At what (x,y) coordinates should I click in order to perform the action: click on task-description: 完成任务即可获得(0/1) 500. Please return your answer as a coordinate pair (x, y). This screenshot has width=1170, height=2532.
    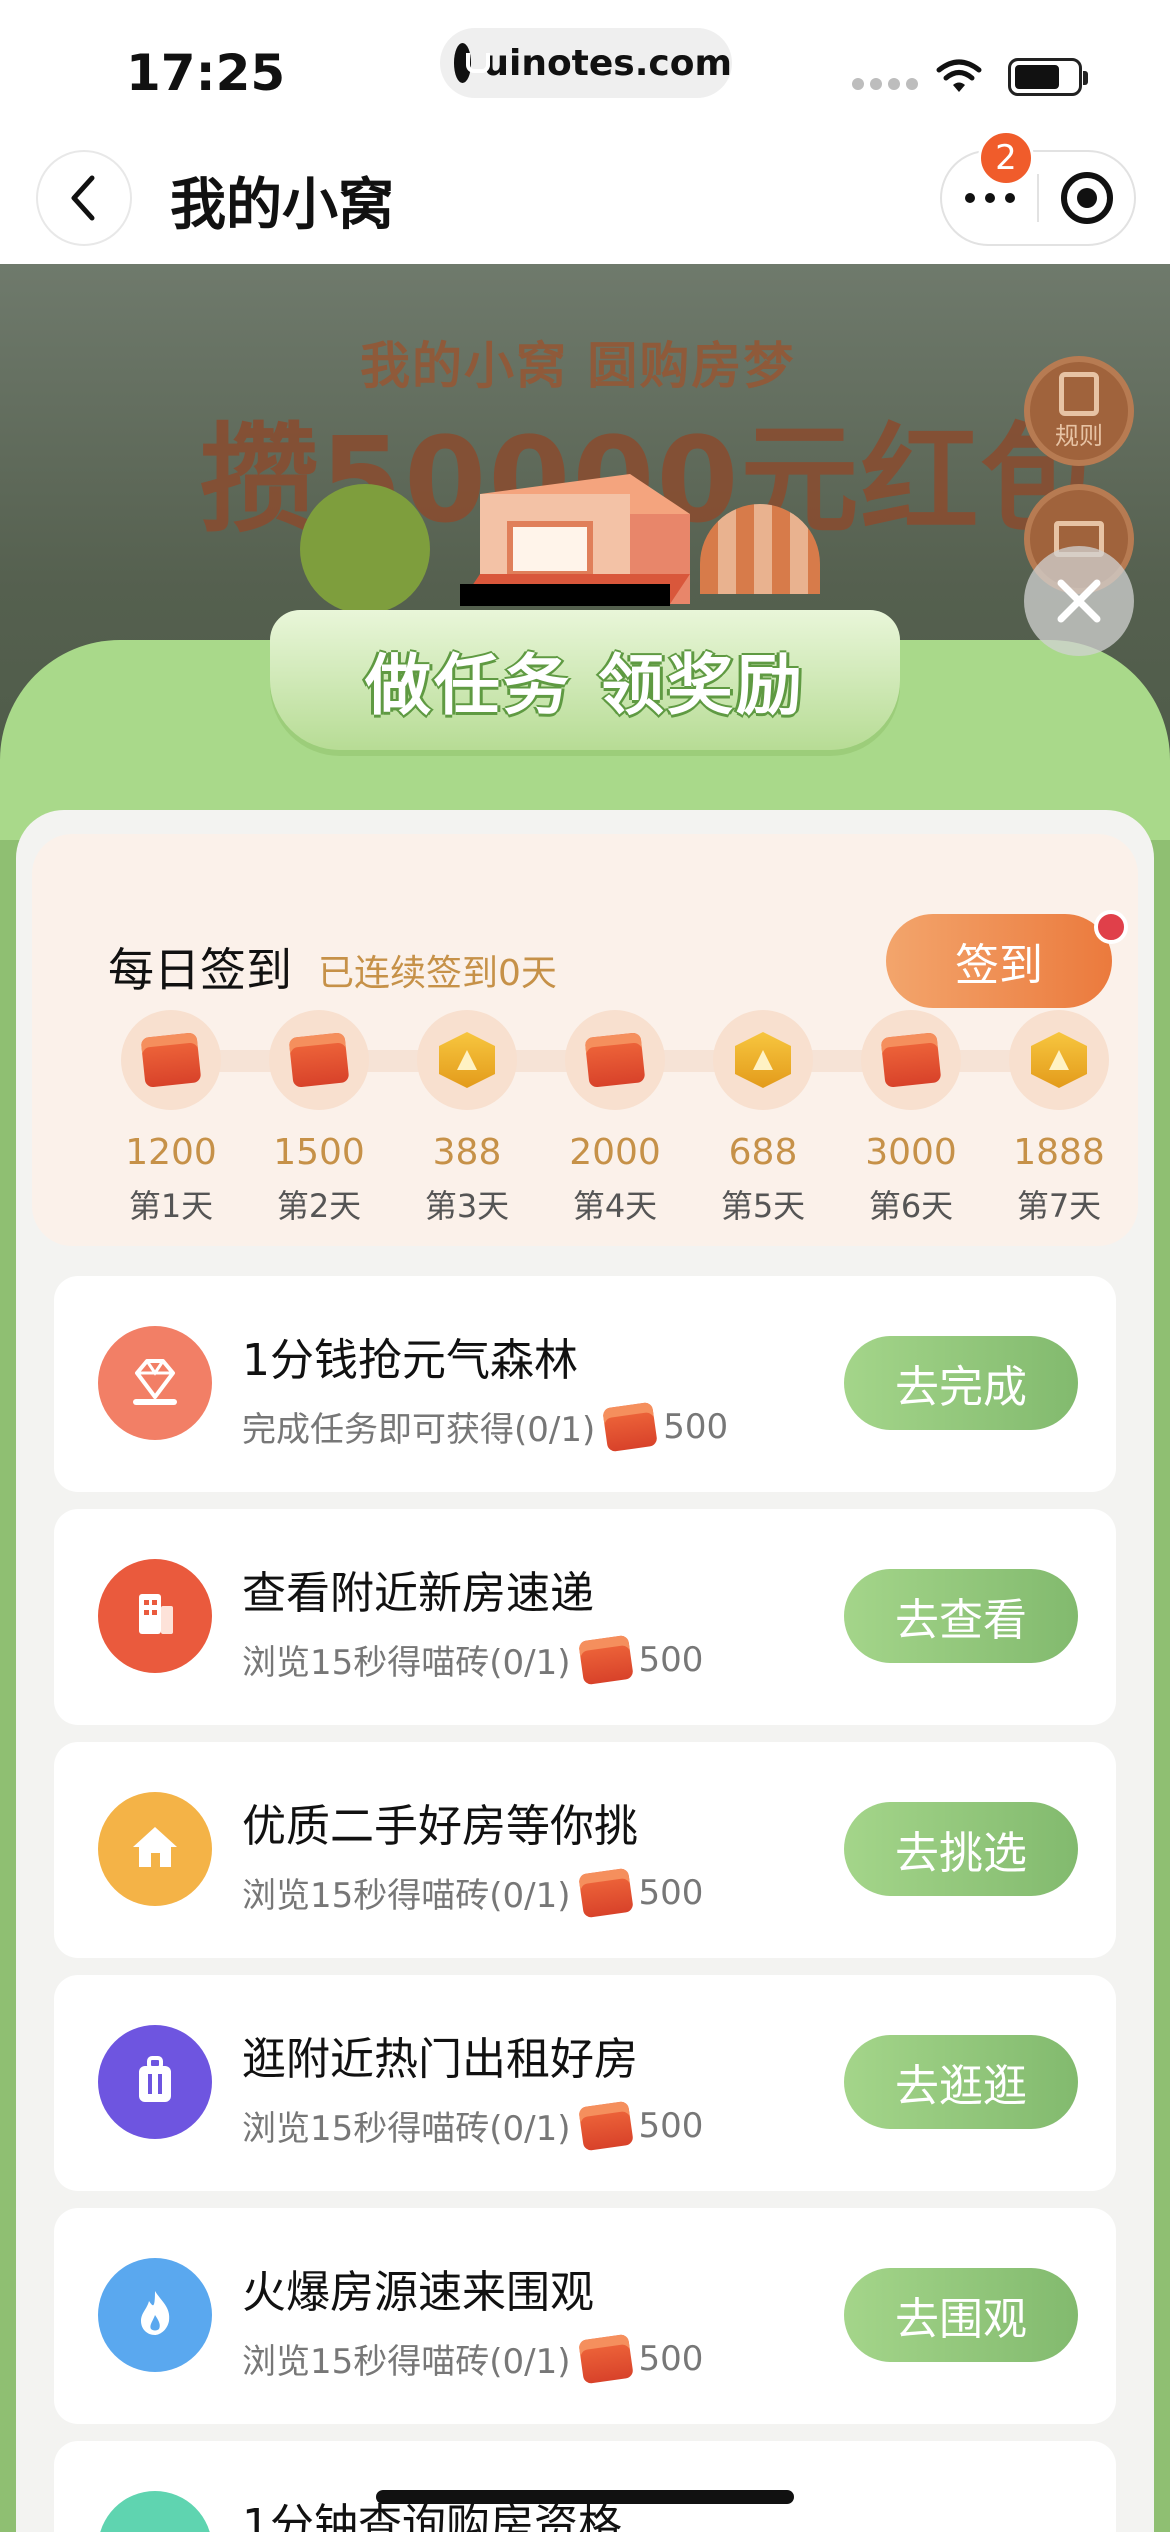
    Looking at the image, I should click on (485, 1426).